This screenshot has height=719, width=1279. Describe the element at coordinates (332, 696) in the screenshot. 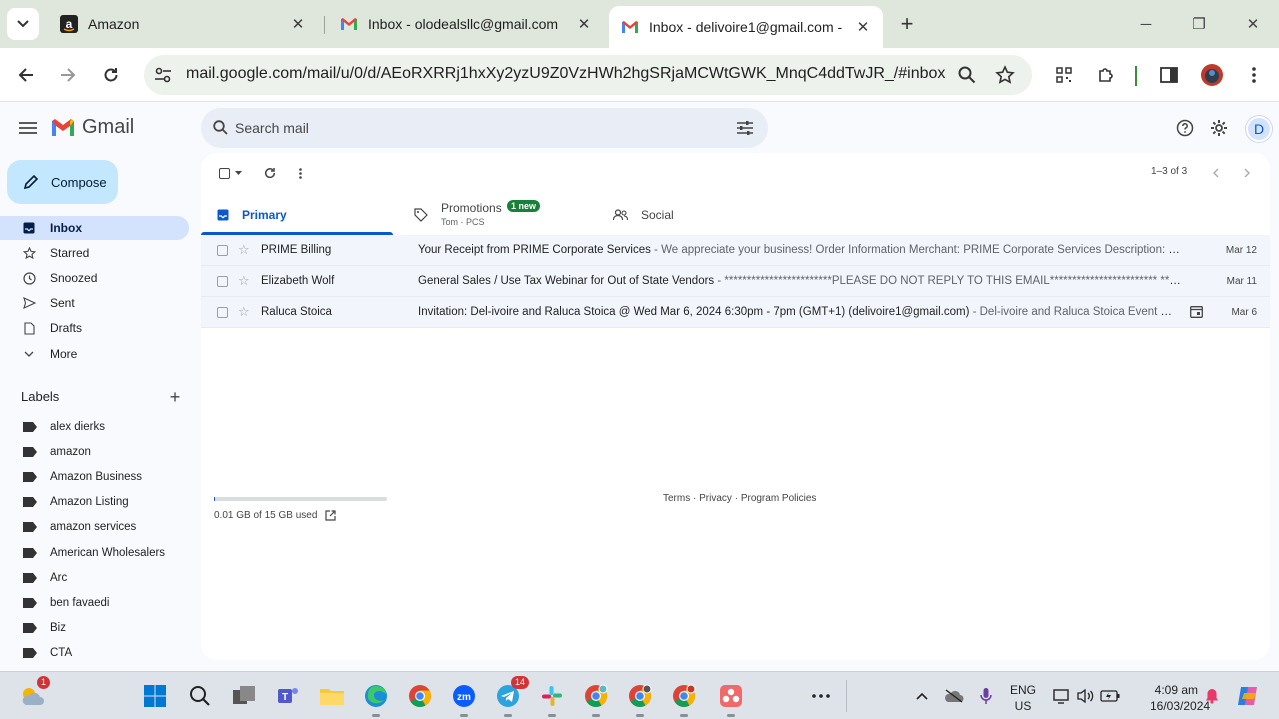

I see `taskbar-file-explorer` at that location.